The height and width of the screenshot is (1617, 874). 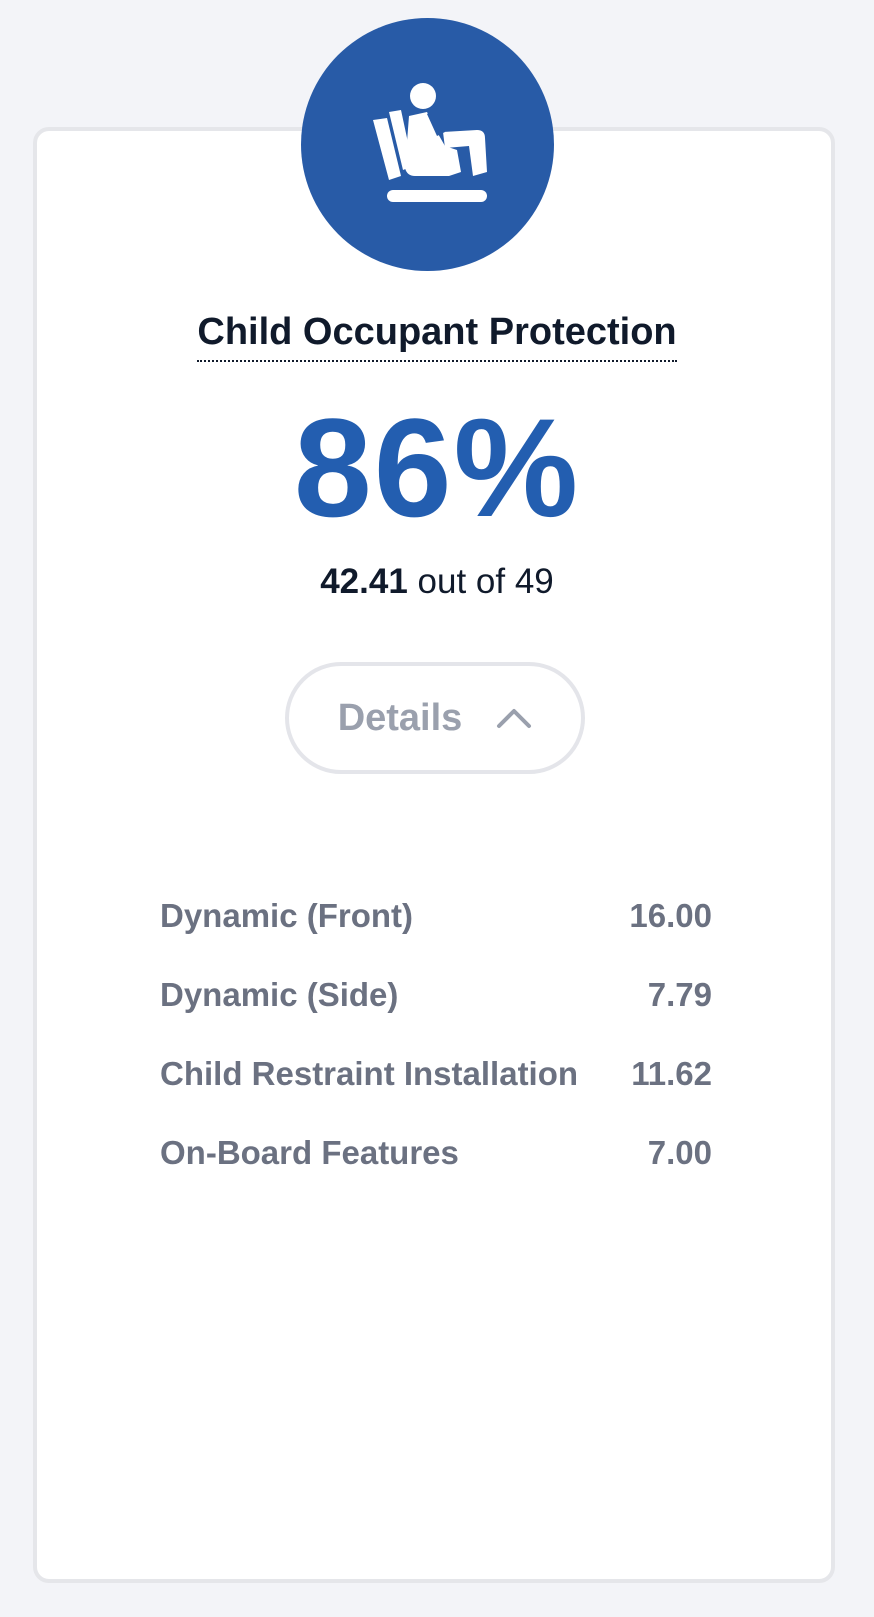 I want to click on details-toggle-button: Details, so click(x=435, y=718).